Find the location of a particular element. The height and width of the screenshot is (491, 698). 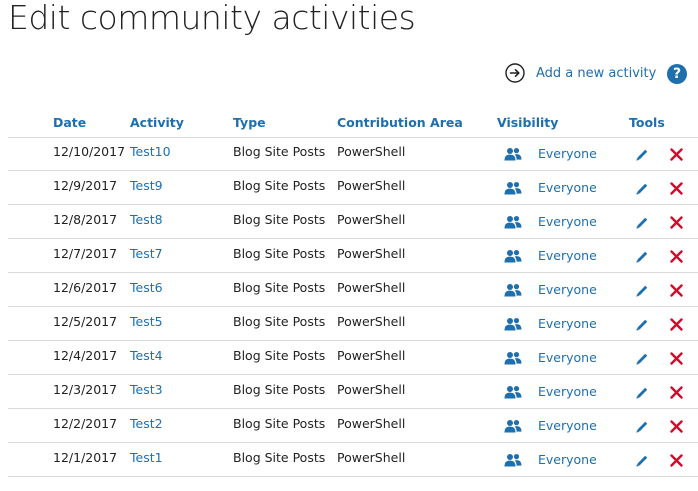

activity-date: 12/2/2017 is located at coordinates (85, 423).